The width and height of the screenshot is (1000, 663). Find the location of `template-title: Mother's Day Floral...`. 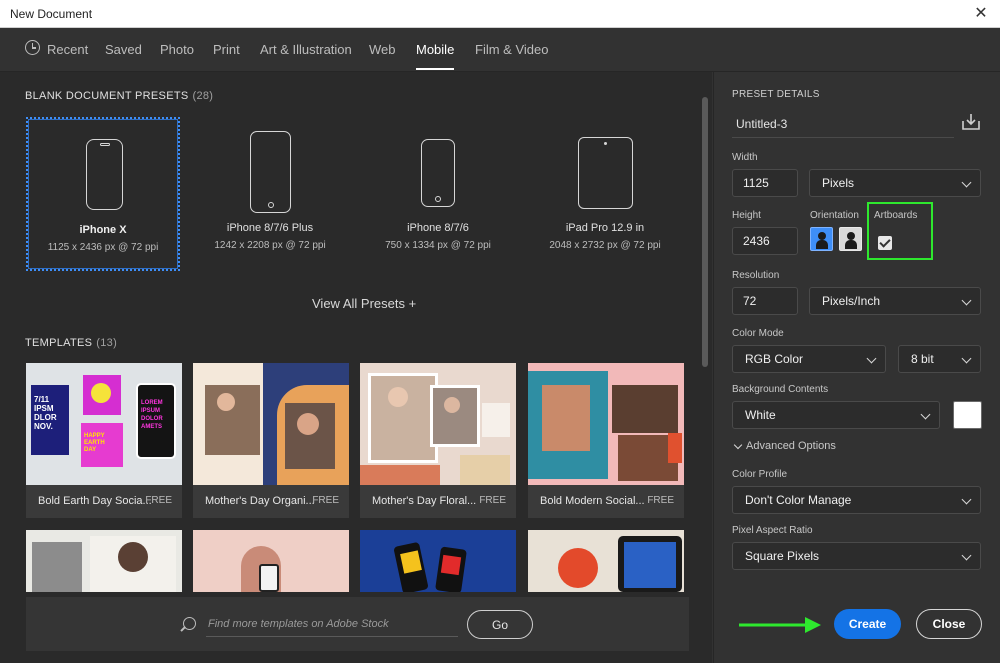

template-title: Mother's Day Floral... is located at coordinates (424, 501).